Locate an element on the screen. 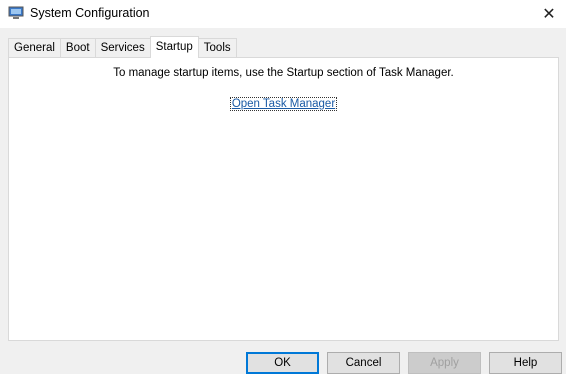 Image resolution: width=566 pixels, height=374 pixels. tab-tools: Tools is located at coordinates (217, 48).